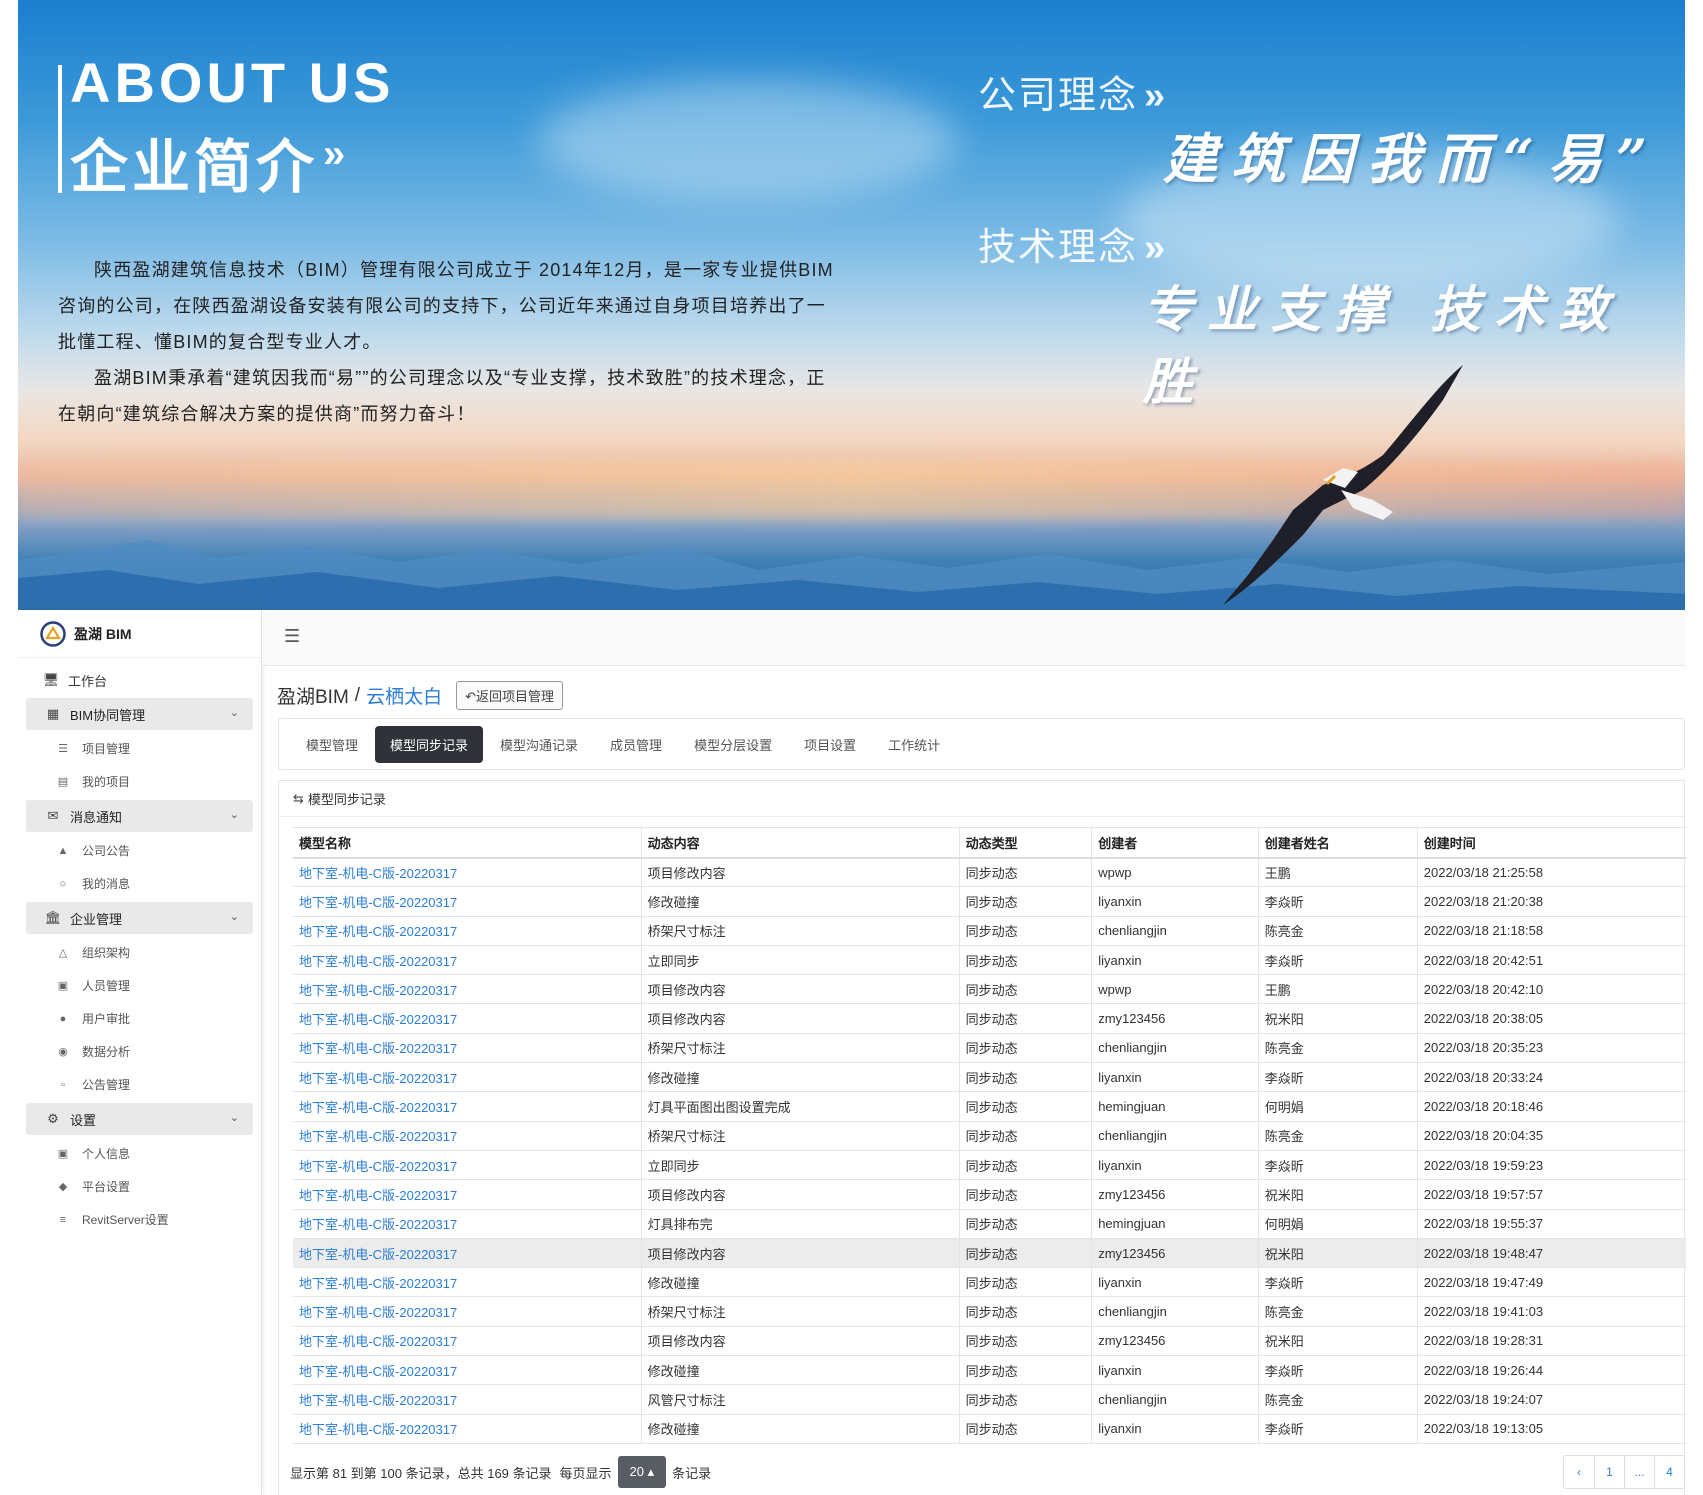  What do you see at coordinates (1175, 1341) in the screenshot?
I see `table-cell: zmy123456` at bounding box center [1175, 1341].